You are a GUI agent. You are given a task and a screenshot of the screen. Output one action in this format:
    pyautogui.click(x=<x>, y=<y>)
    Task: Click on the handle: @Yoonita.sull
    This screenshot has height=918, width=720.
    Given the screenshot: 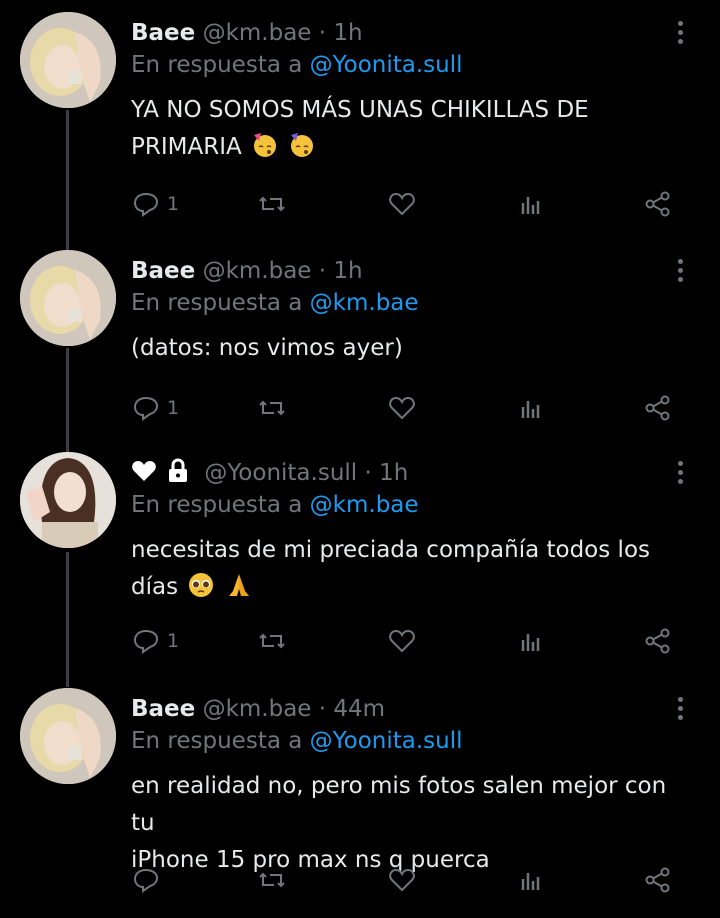 What is the action you would take?
    pyautogui.click(x=280, y=473)
    